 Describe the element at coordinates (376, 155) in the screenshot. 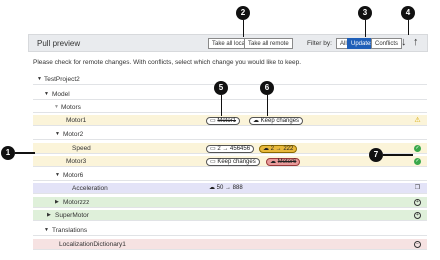

I see `callout-7: 7` at that location.